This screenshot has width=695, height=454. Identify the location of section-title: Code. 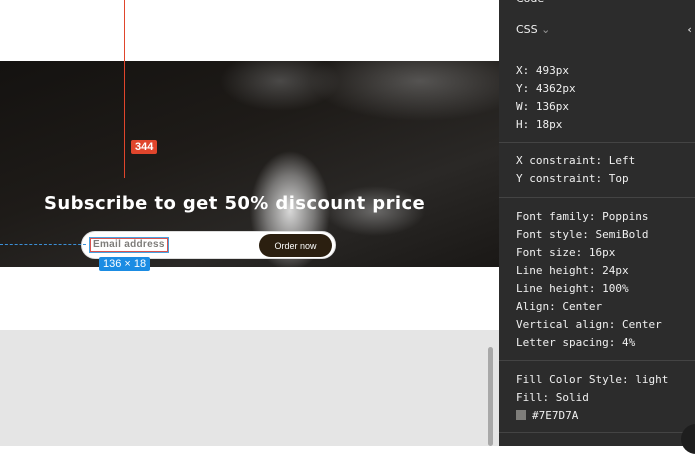
(530, 4).